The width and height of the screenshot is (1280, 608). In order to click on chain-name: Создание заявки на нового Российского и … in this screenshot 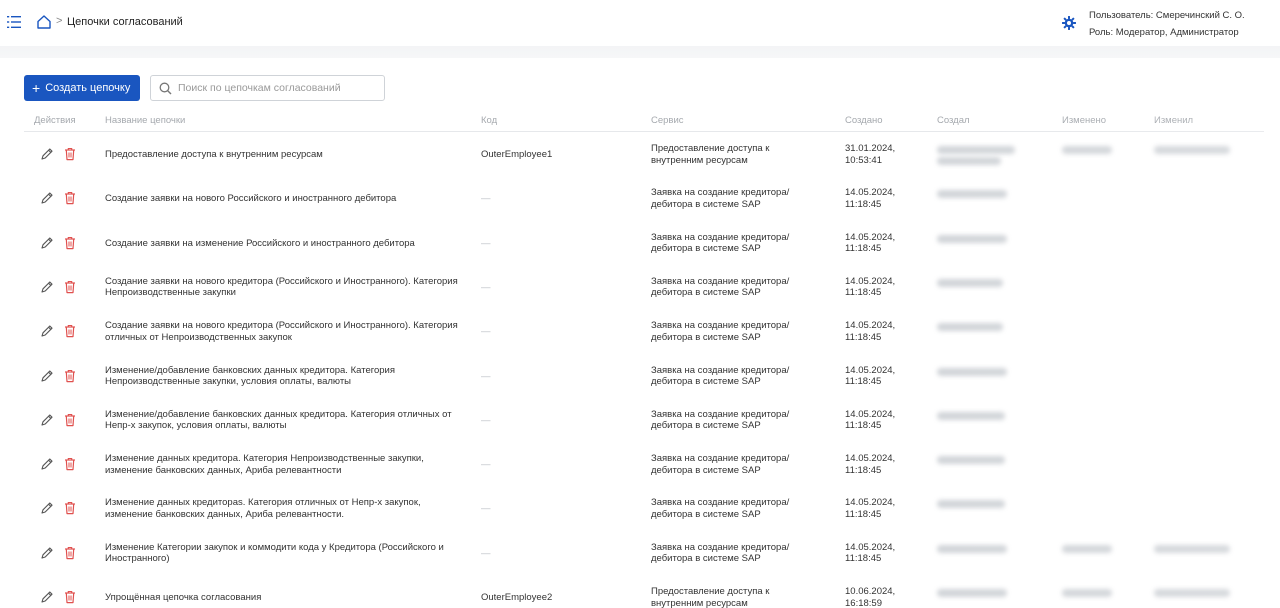, I will do `click(285, 199)`.